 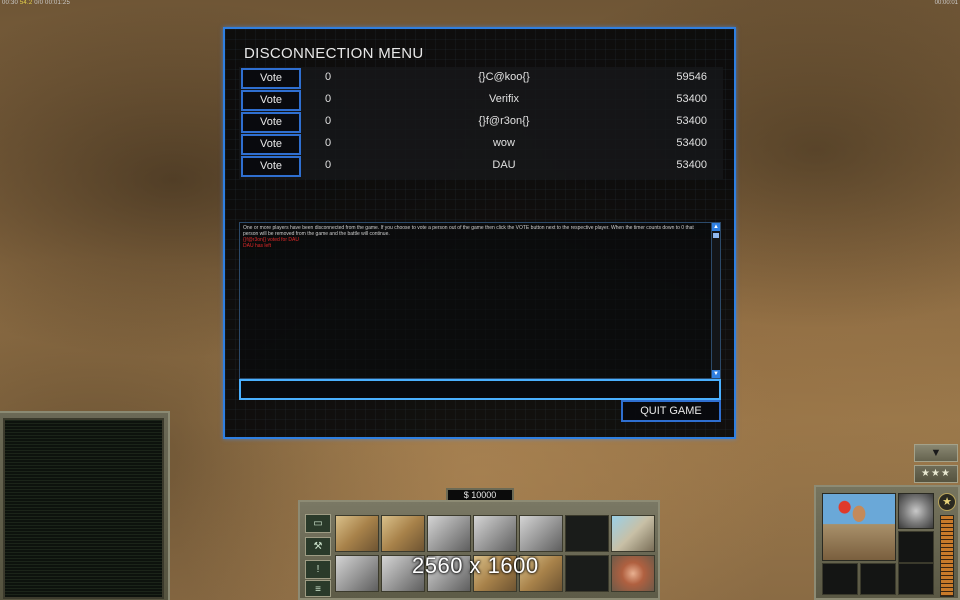 What do you see at coordinates (503, 143) in the screenshot?
I see `player-name: wow` at bounding box center [503, 143].